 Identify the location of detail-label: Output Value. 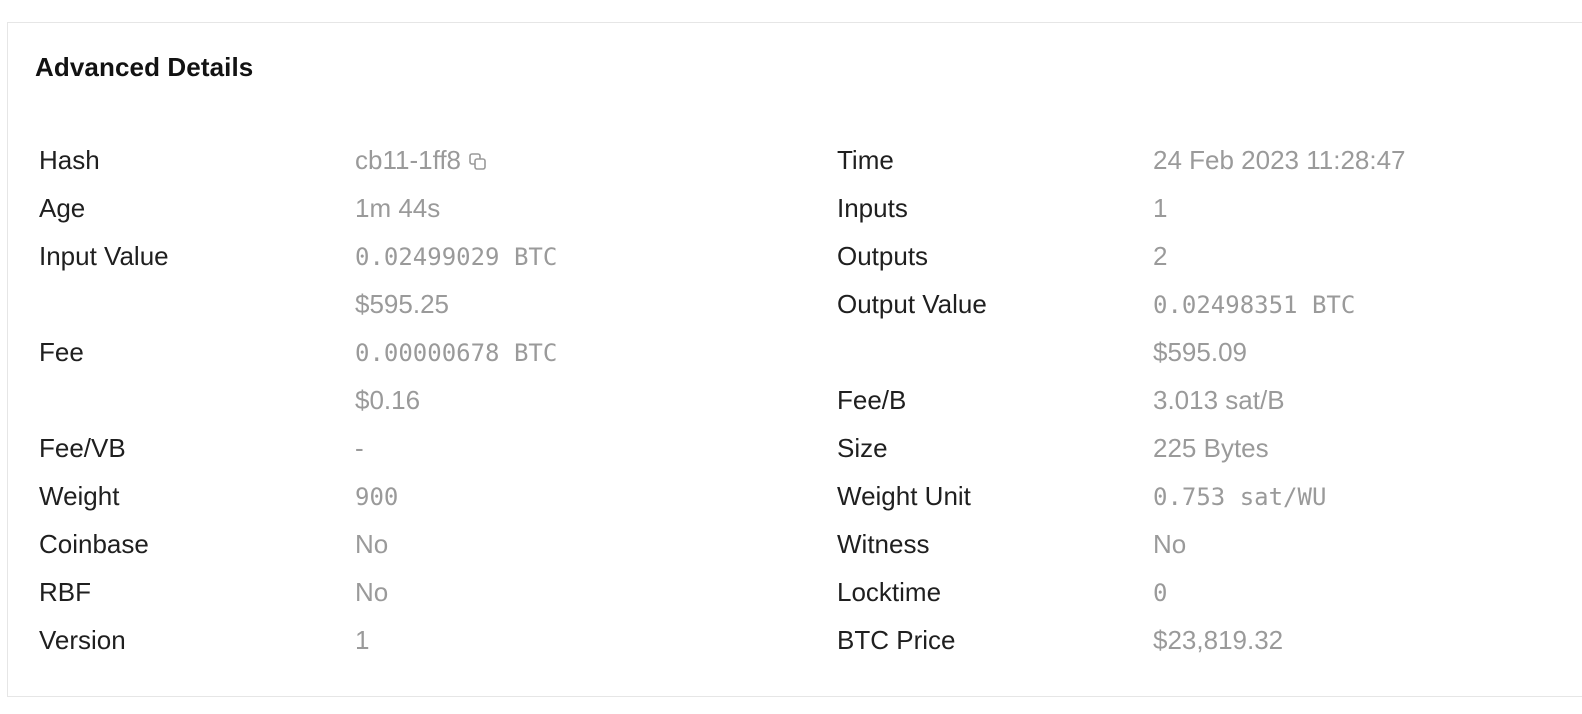
(912, 304).